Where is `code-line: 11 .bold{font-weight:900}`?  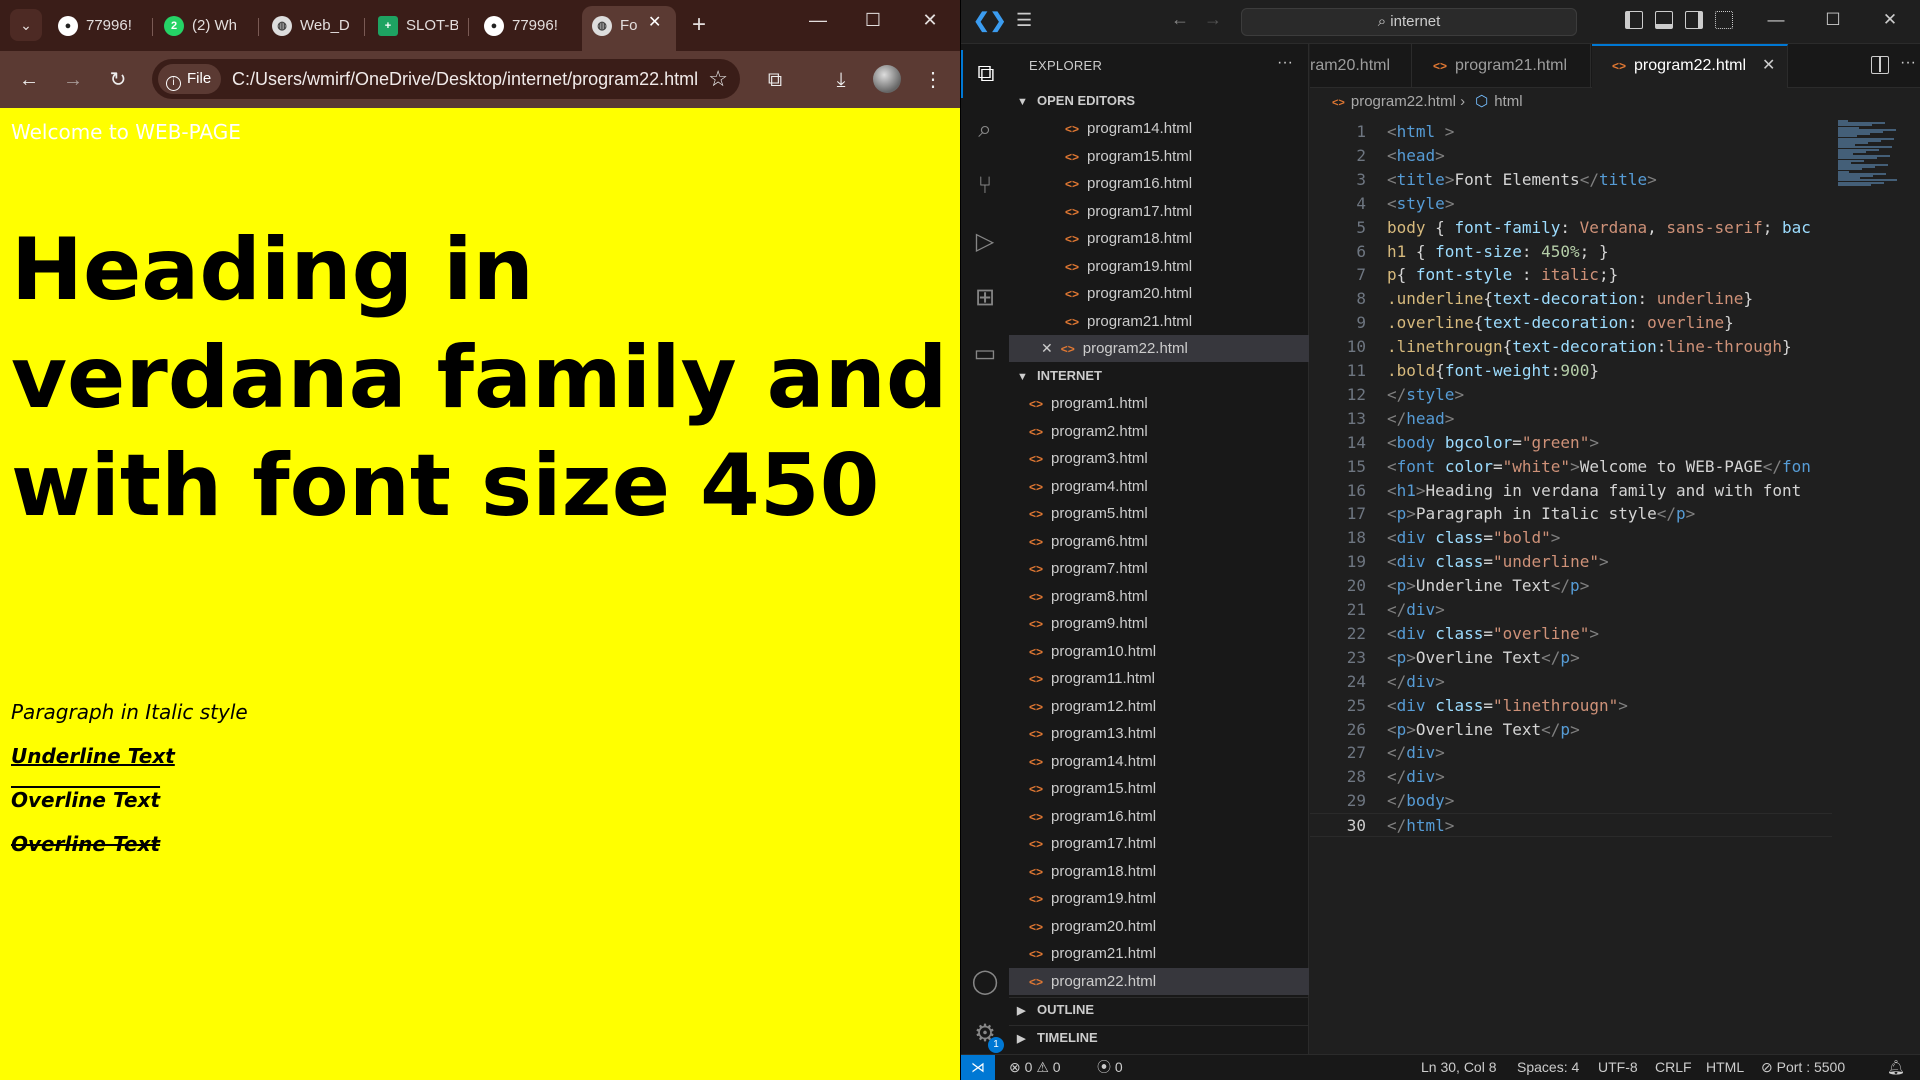
code-line: 11 .bold{font-weight:900} is located at coordinates (1571, 371).